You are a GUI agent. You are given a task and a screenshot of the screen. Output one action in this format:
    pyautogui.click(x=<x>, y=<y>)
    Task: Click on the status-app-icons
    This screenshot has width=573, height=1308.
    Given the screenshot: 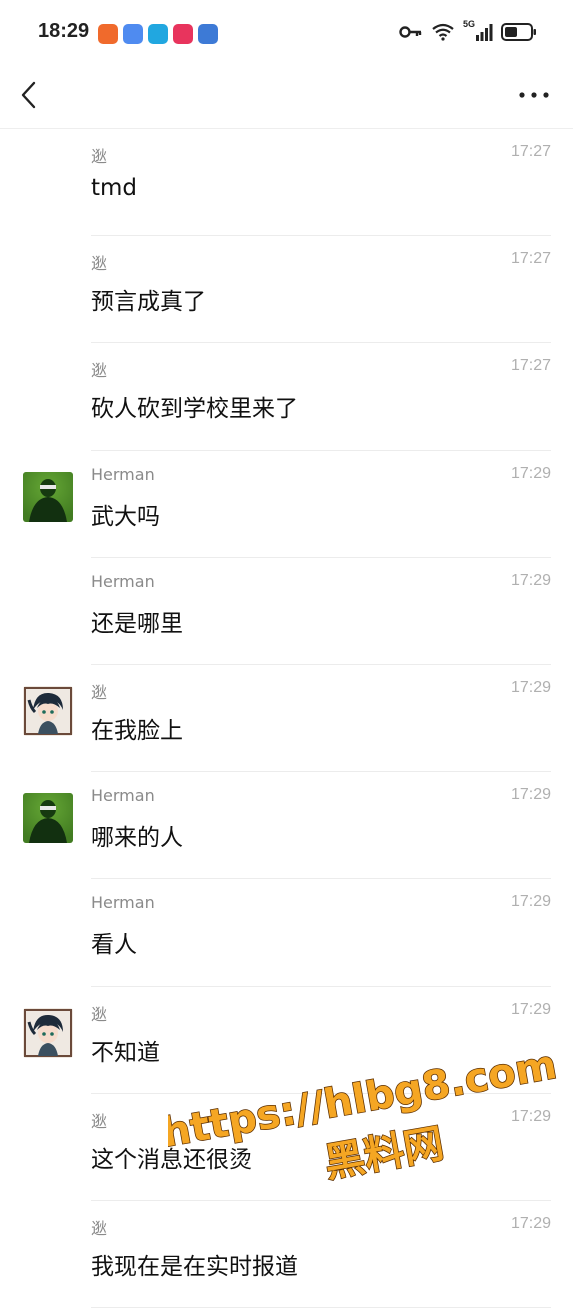 What is the action you would take?
    pyautogui.click(x=158, y=34)
    